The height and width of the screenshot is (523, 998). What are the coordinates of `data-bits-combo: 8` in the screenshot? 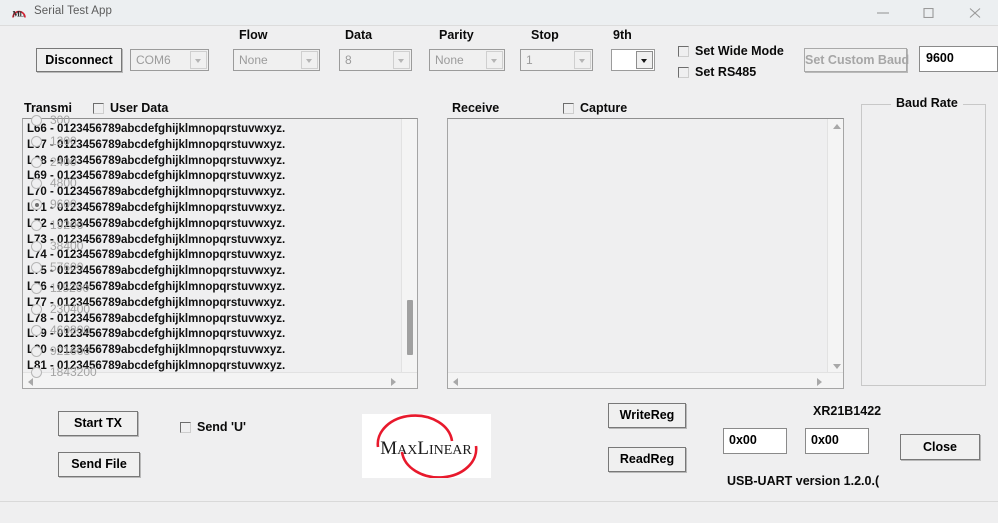 It's located at (375, 60).